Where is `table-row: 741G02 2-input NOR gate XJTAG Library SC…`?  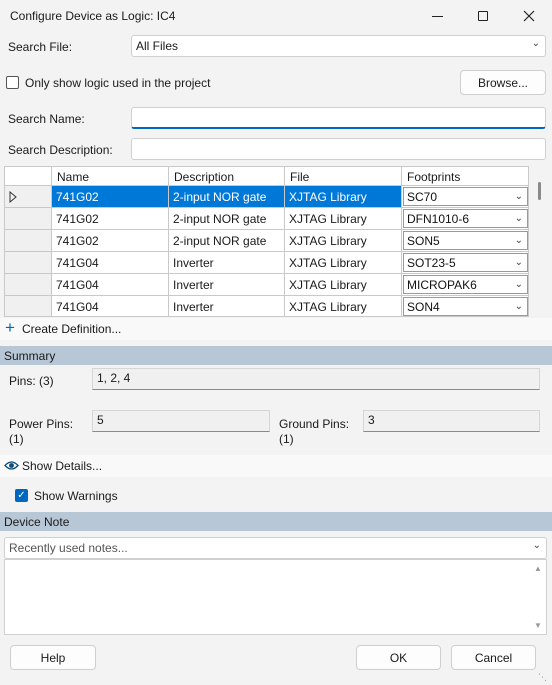 table-row: 741G02 2-input NOR gate XJTAG Library SC… is located at coordinates (266, 197).